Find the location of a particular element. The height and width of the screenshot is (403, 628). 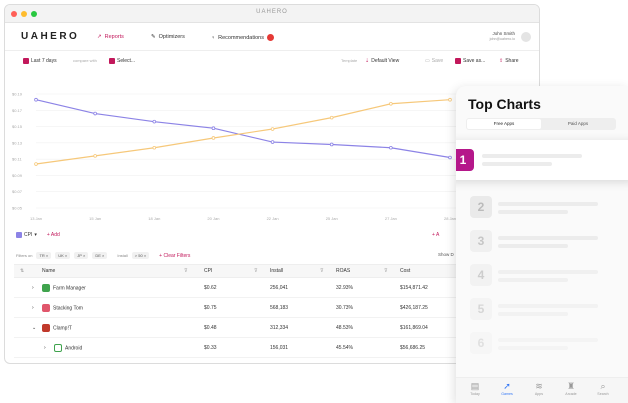

filter-chip-label: TR is located at coordinates (42, 255).